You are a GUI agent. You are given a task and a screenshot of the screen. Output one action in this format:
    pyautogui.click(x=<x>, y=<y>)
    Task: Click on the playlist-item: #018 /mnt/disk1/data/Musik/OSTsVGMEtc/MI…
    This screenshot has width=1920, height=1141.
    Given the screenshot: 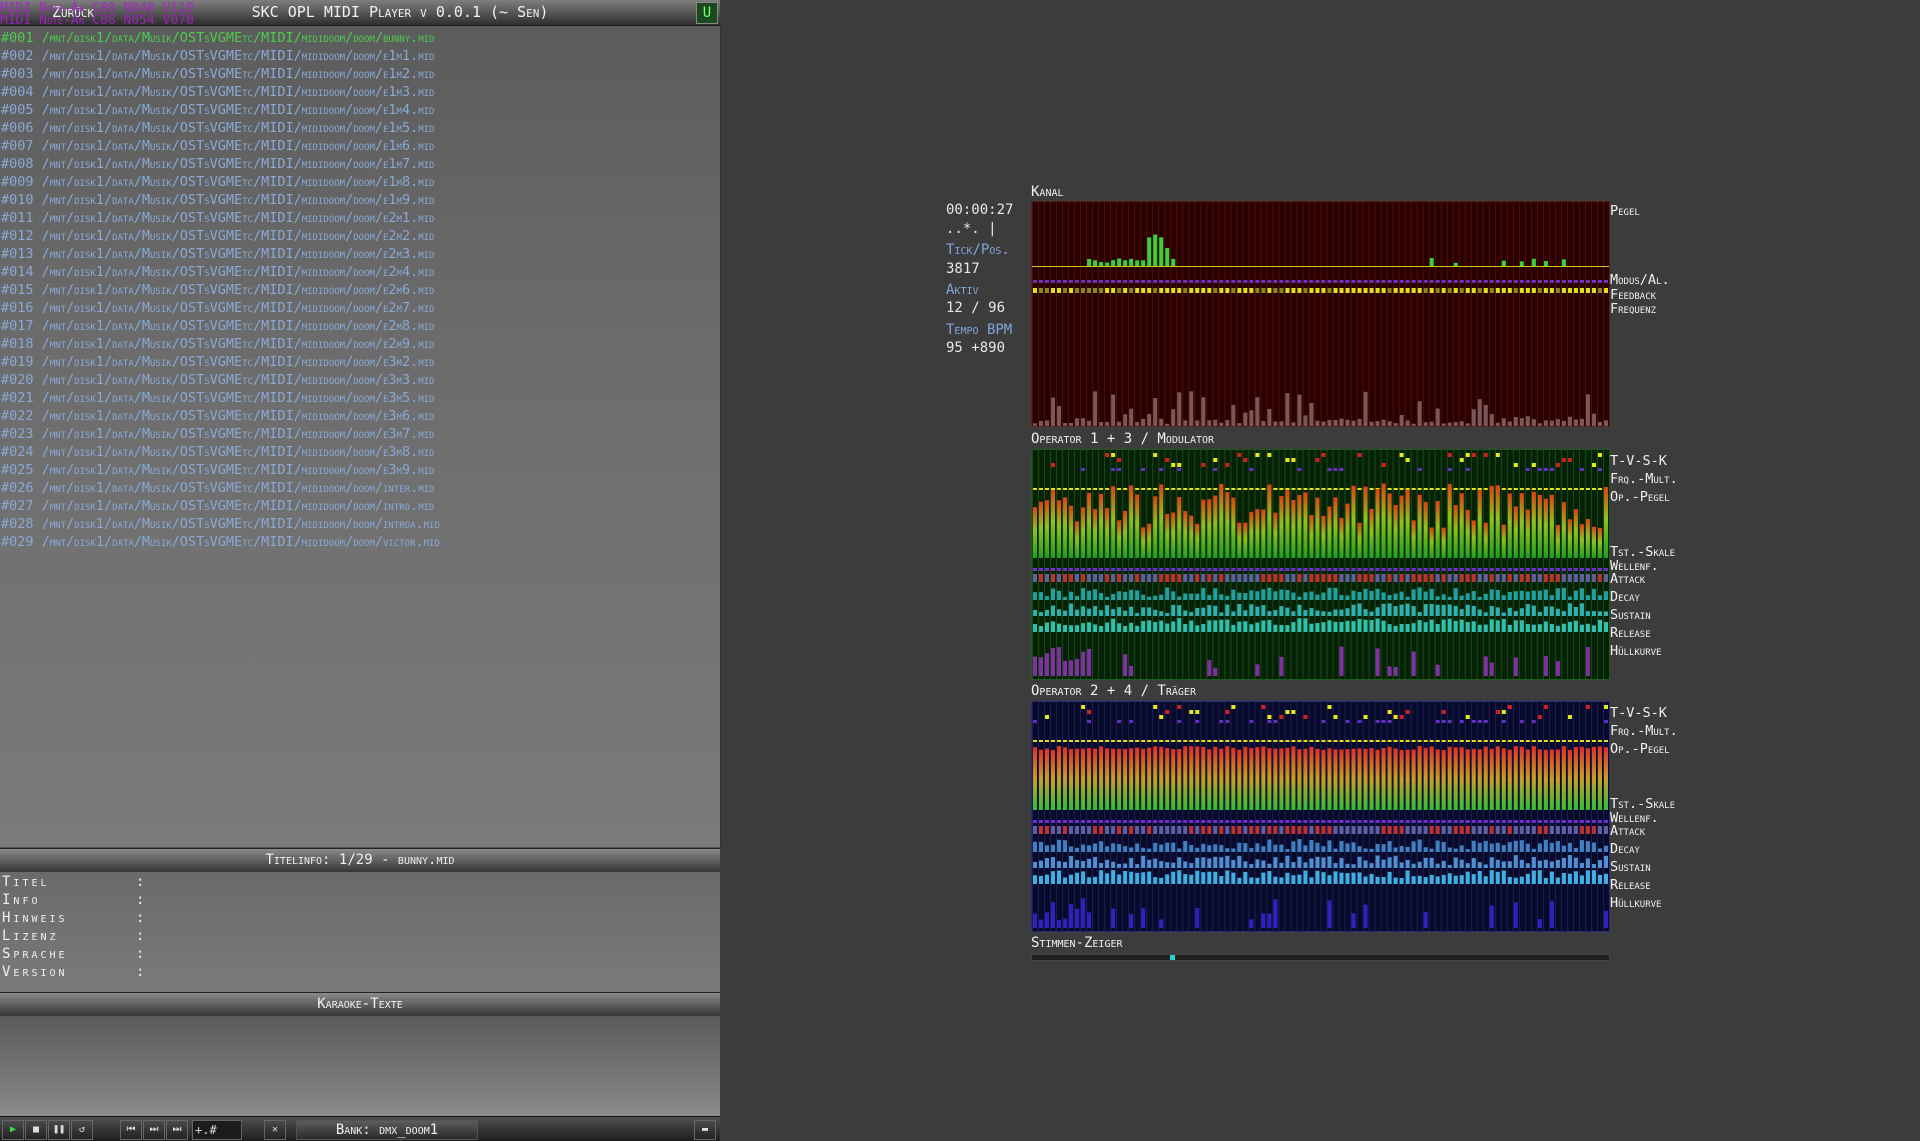 What is the action you would take?
    pyautogui.click(x=217, y=344)
    